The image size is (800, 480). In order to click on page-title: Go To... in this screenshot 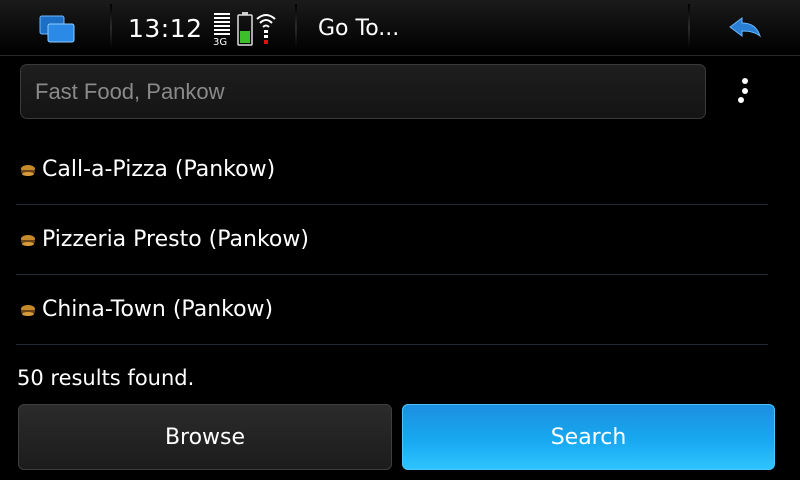, I will do `click(359, 28)`.